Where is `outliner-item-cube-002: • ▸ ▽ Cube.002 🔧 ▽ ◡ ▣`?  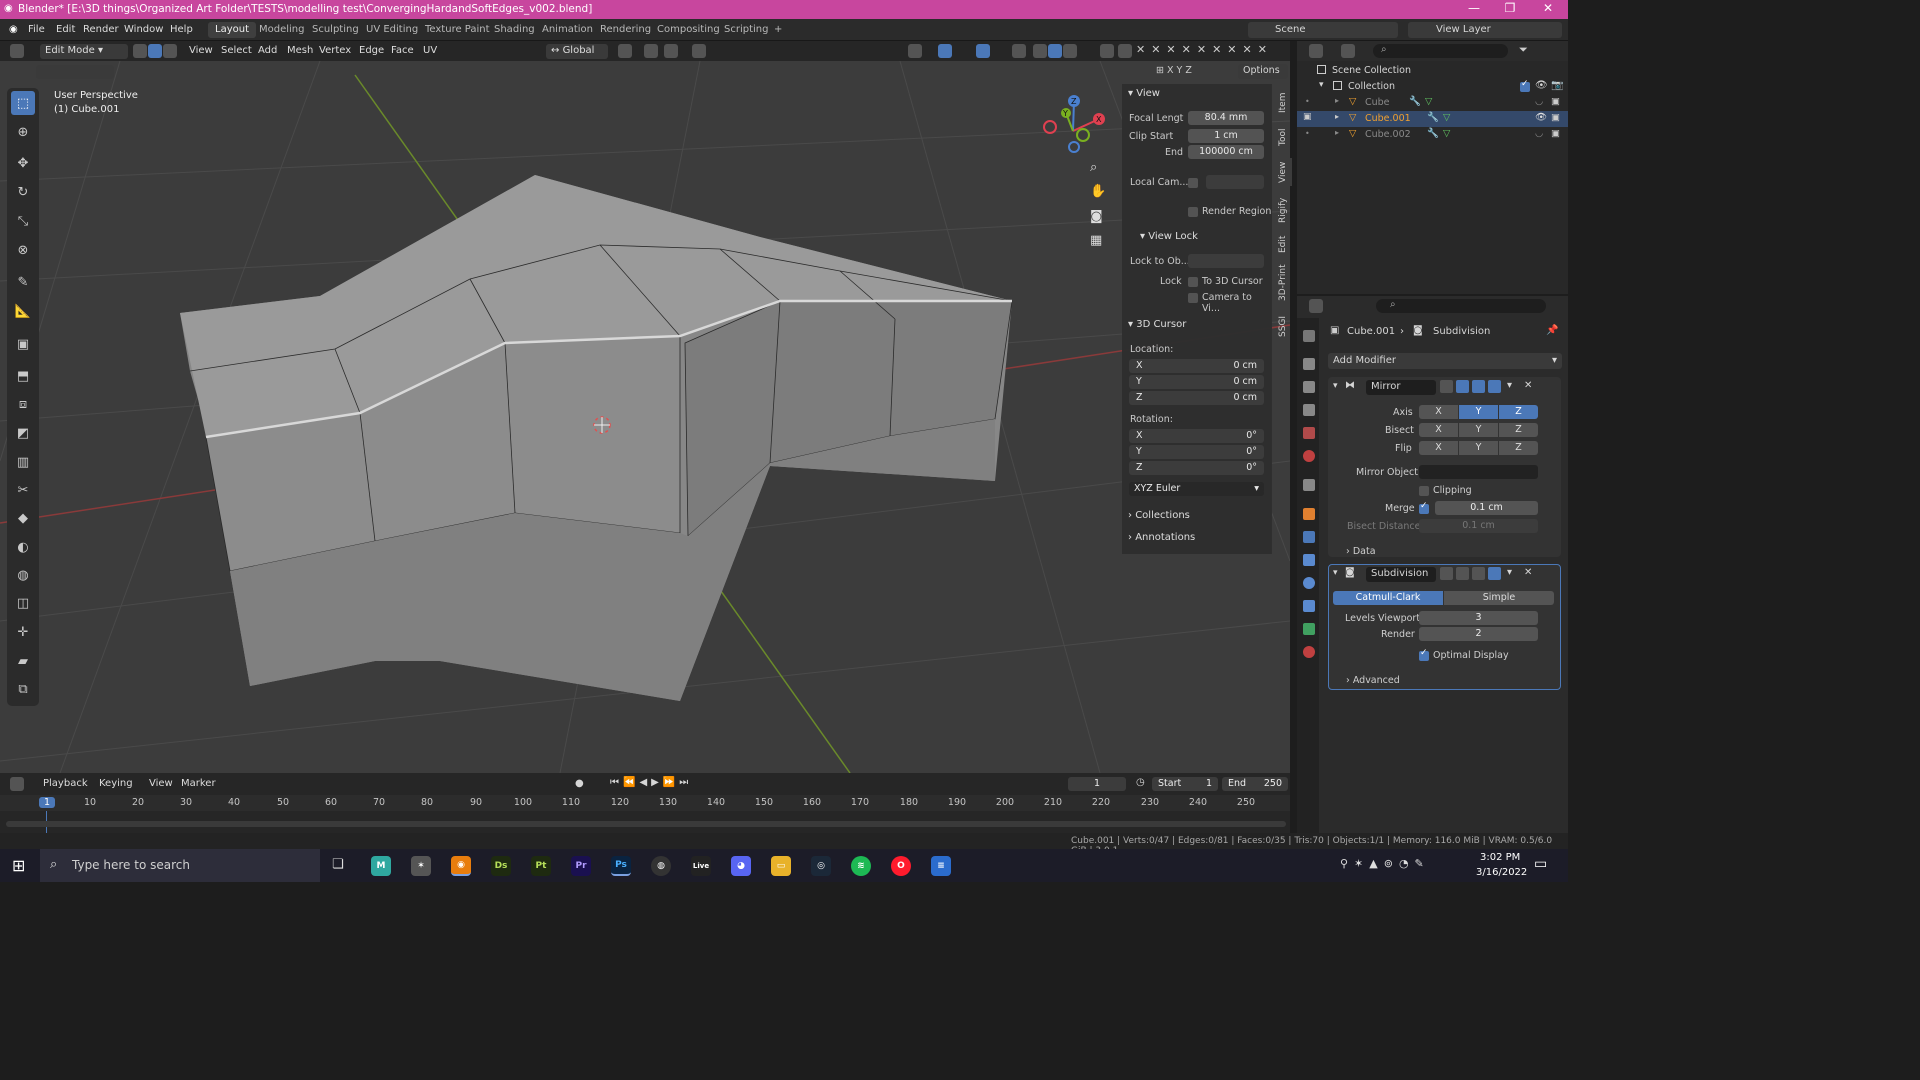
outliner-item-cube-002: • ▸ ▽ Cube.002 🔧 ▽ ◡ ▣ is located at coordinates (1432, 135).